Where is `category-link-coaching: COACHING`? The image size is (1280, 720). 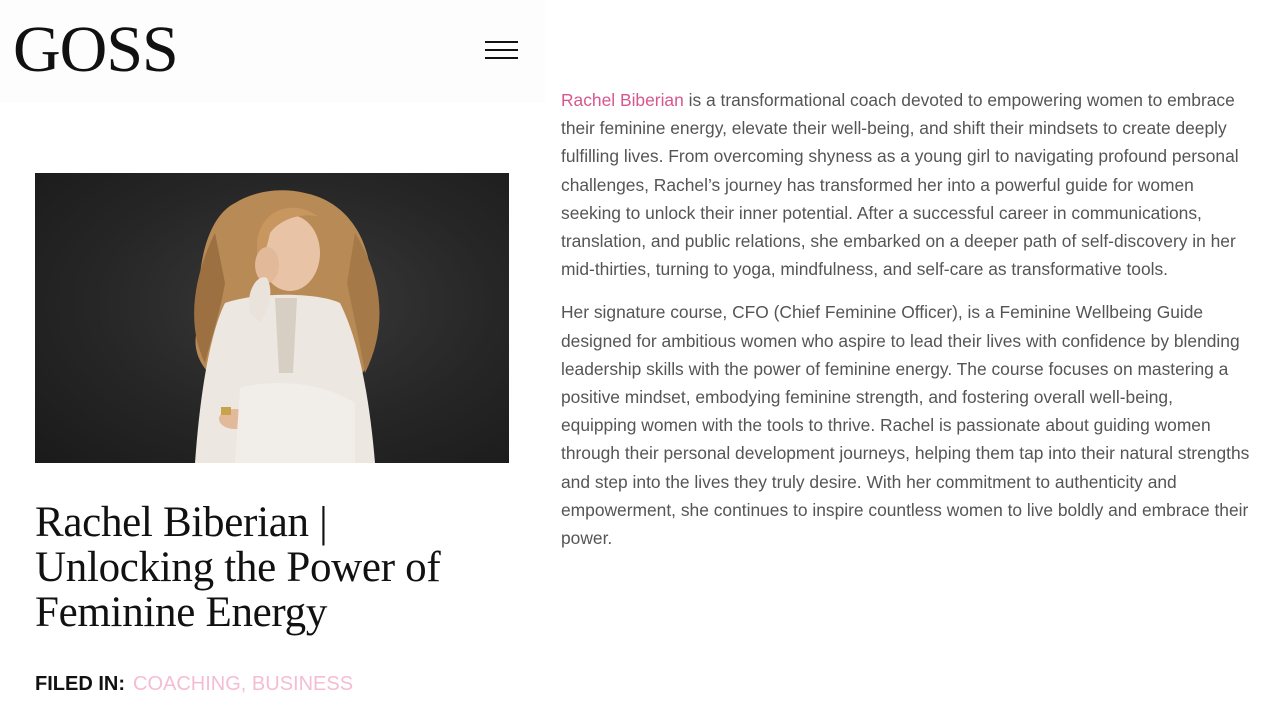 category-link-coaching: COACHING is located at coordinates (187, 684).